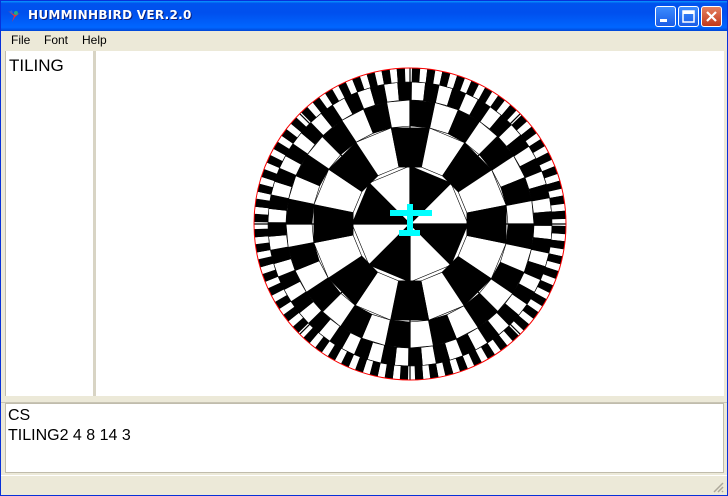  What do you see at coordinates (364, 40) in the screenshot?
I see `menu-bar: File Font Help` at bounding box center [364, 40].